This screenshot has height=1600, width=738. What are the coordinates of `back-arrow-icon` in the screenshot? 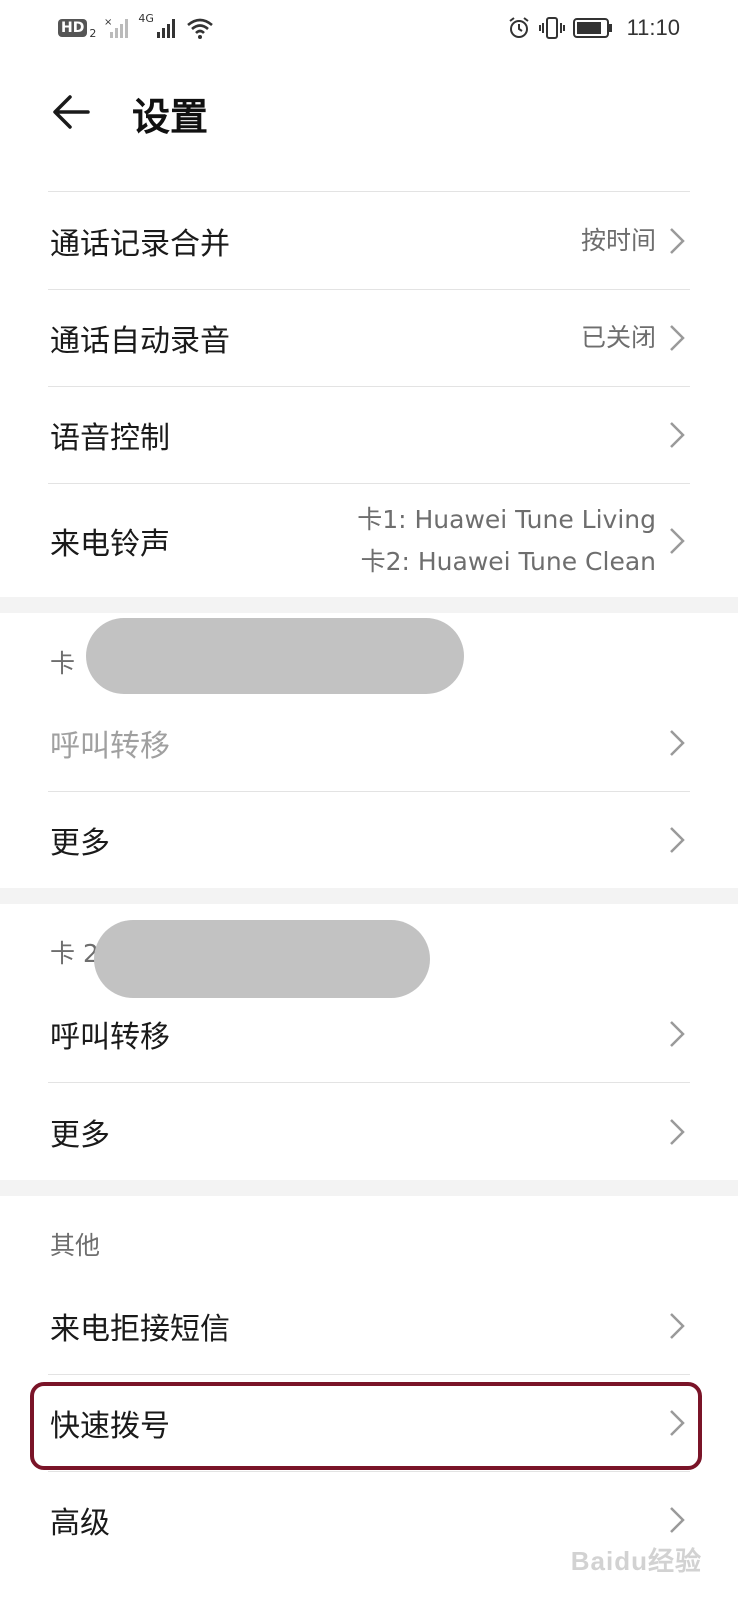 It's located at (72, 112).